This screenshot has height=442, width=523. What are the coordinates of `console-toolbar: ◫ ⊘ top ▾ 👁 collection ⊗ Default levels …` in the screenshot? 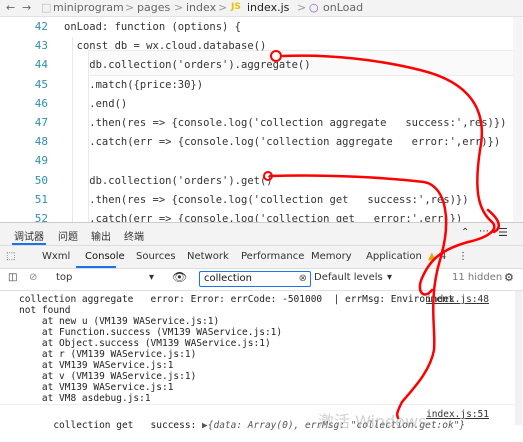 It's located at (261, 280).